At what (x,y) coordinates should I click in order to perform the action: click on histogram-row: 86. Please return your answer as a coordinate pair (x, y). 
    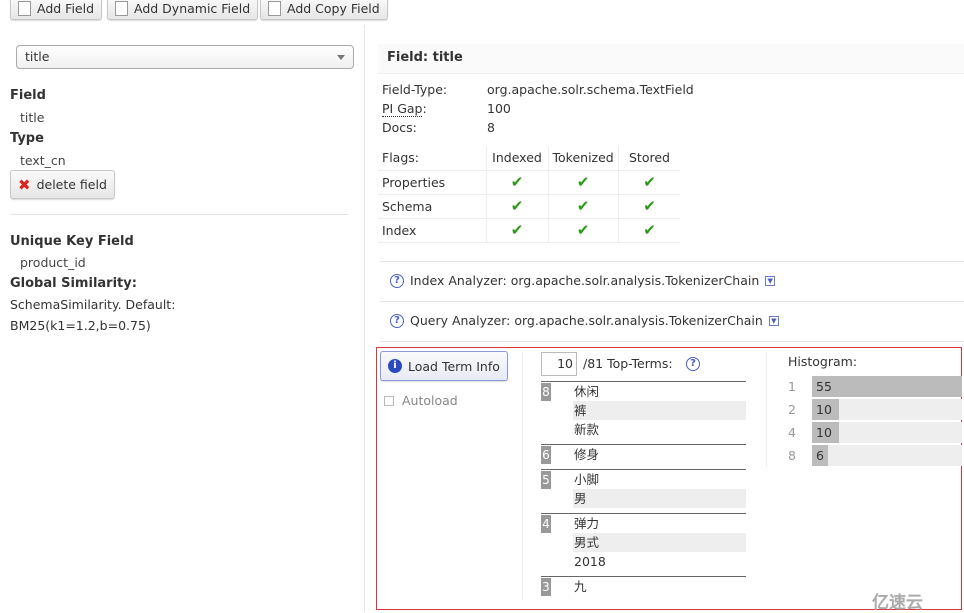
    Looking at the image, I should click on (875, 455).